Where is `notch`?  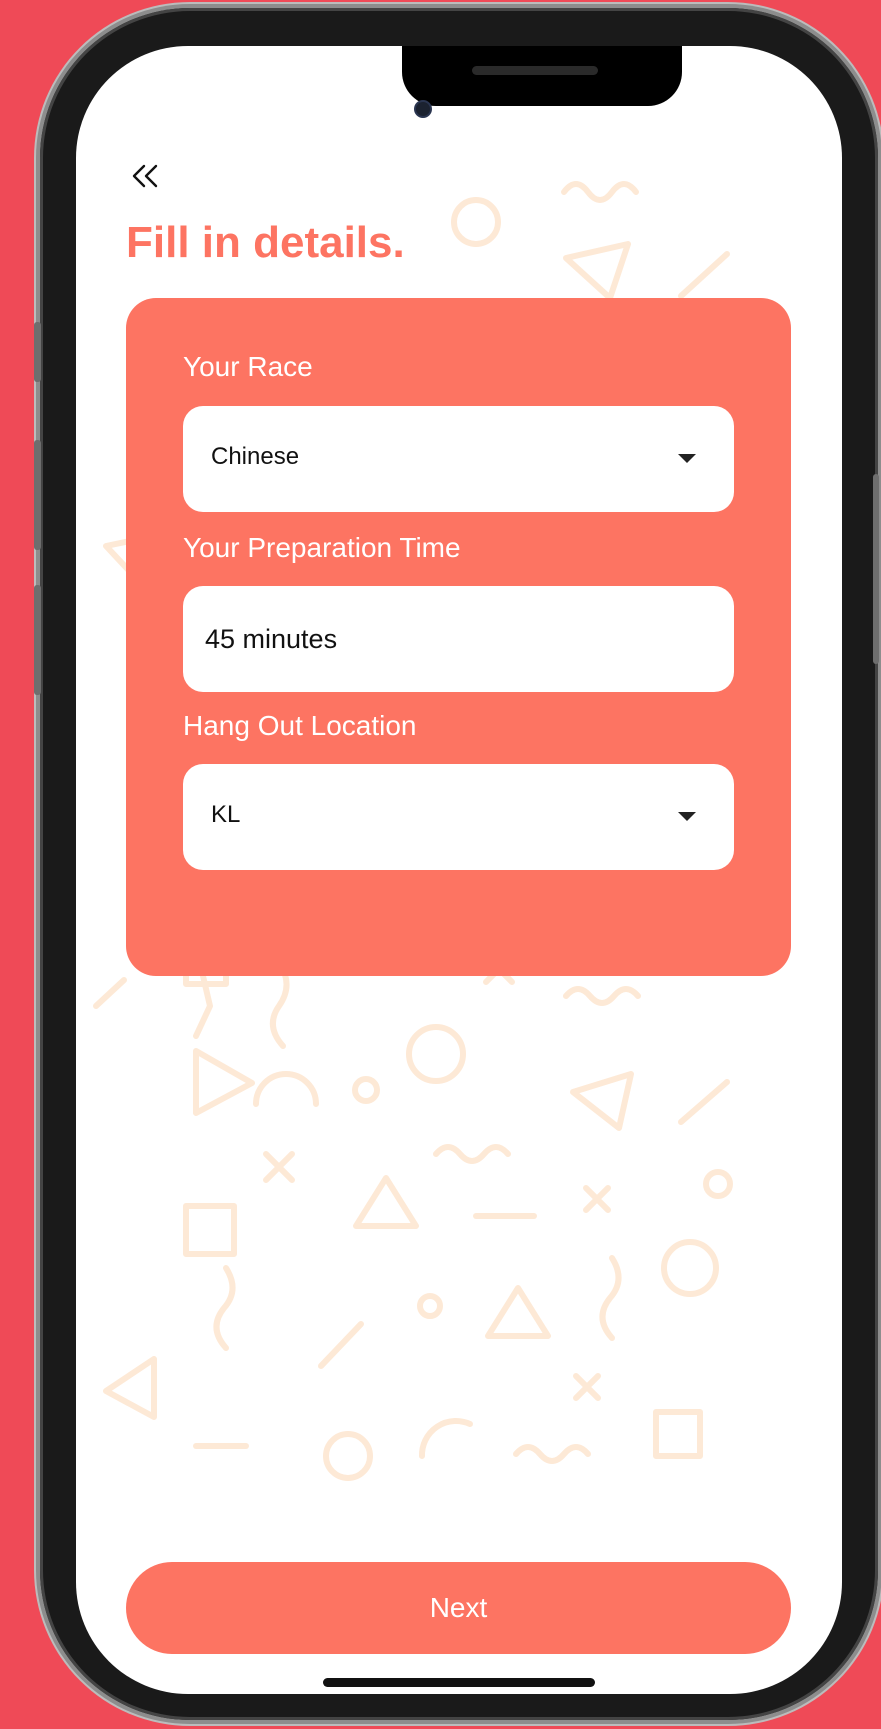 notch is located at coordinates (542, 76).